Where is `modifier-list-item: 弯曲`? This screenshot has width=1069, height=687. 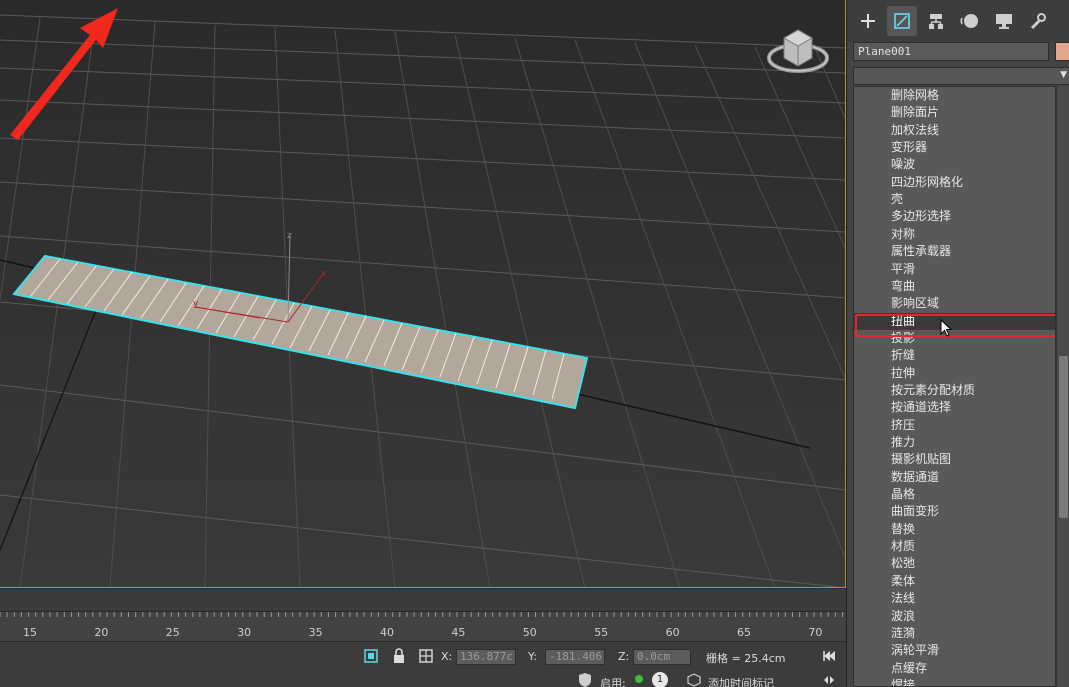 modifier-list-item: 弯曲 is located at coordinates (954, 286).